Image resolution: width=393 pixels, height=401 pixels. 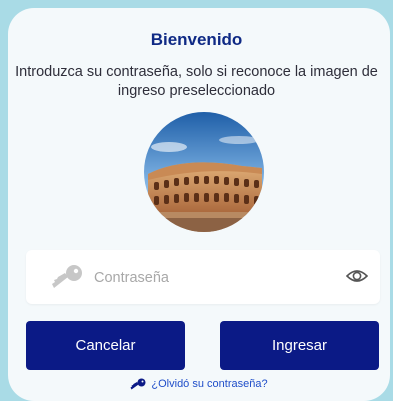 What do you see at coordinates (299, 345) in the screenshot?
I see `login-button: Ingresar` at bounding box center [299, 345].